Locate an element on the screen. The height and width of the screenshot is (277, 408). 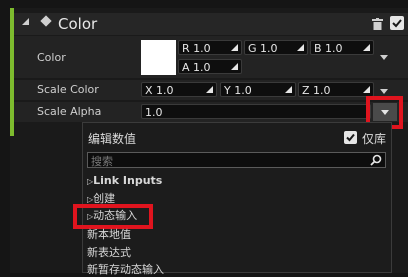
color-swatch is located at coordinates (158, 57).